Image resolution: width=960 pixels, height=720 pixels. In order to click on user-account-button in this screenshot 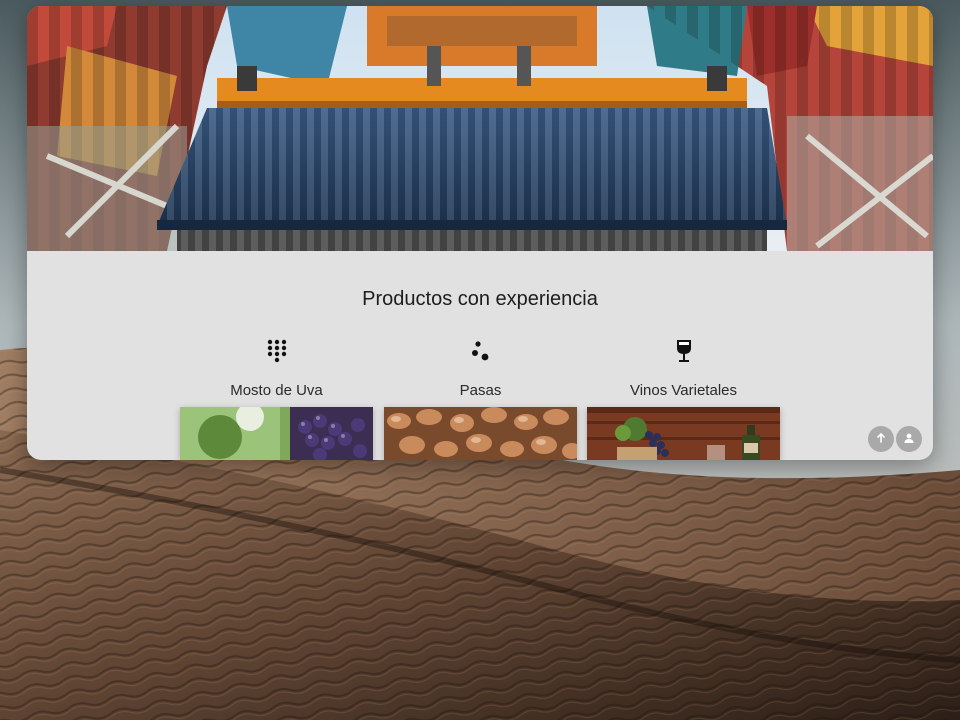, I will do `click(909, 439)`.